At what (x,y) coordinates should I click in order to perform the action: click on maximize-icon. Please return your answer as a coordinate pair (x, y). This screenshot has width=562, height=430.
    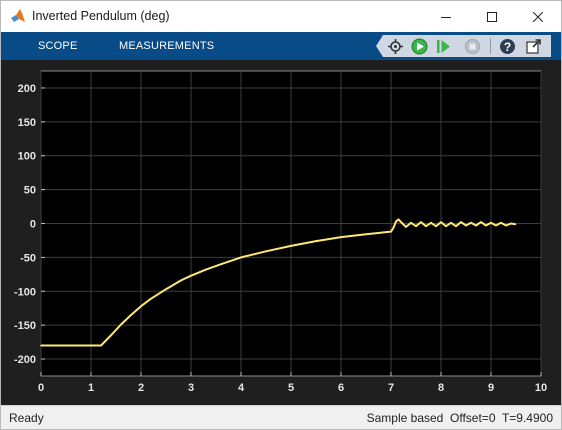
    Looking at the image, I should click on (492, 16).